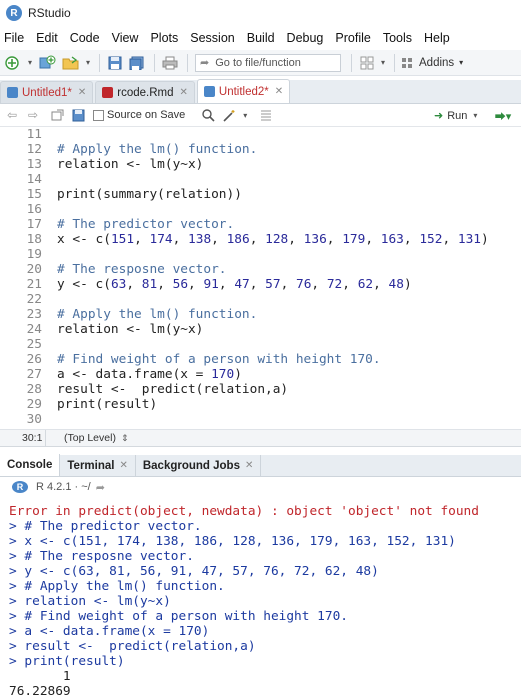  Describe the element at coordinates (260, 209) in the screenshot. I see `code-line: 16` at that location.